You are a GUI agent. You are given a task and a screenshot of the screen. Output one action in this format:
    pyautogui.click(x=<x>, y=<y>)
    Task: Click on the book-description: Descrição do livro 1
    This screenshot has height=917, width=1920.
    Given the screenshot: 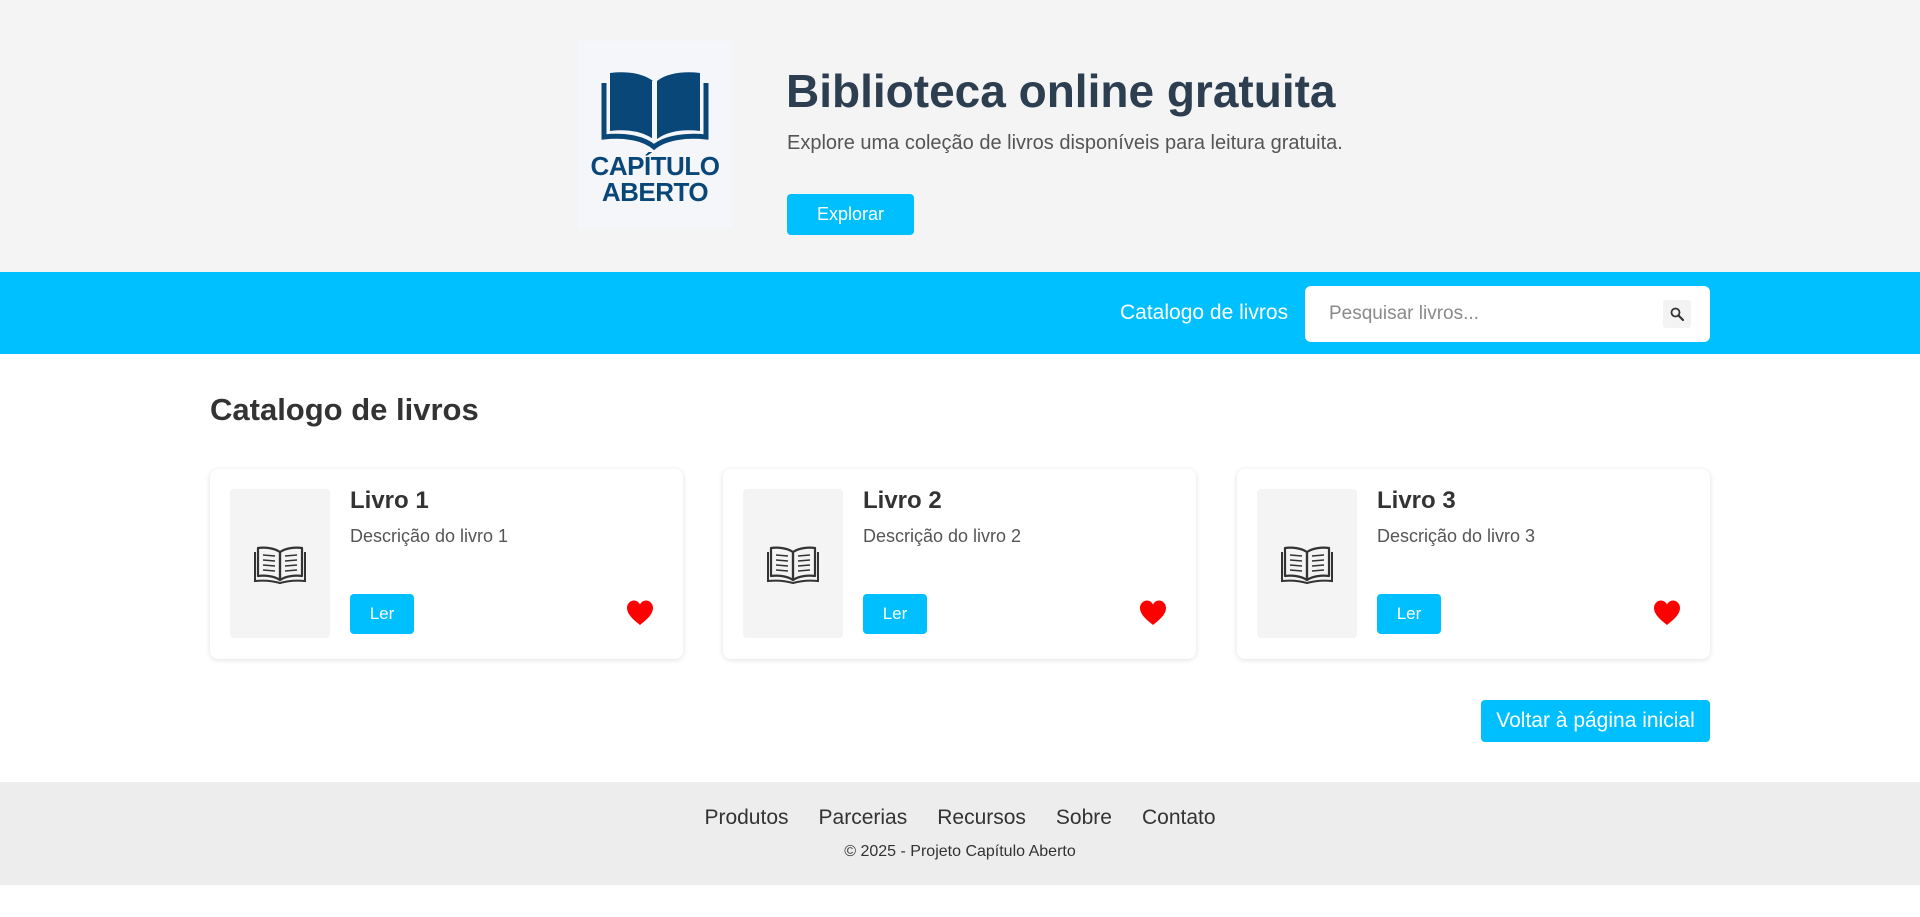 What is the action you would take?
    pyautogui.click(x=429, y=536)
    